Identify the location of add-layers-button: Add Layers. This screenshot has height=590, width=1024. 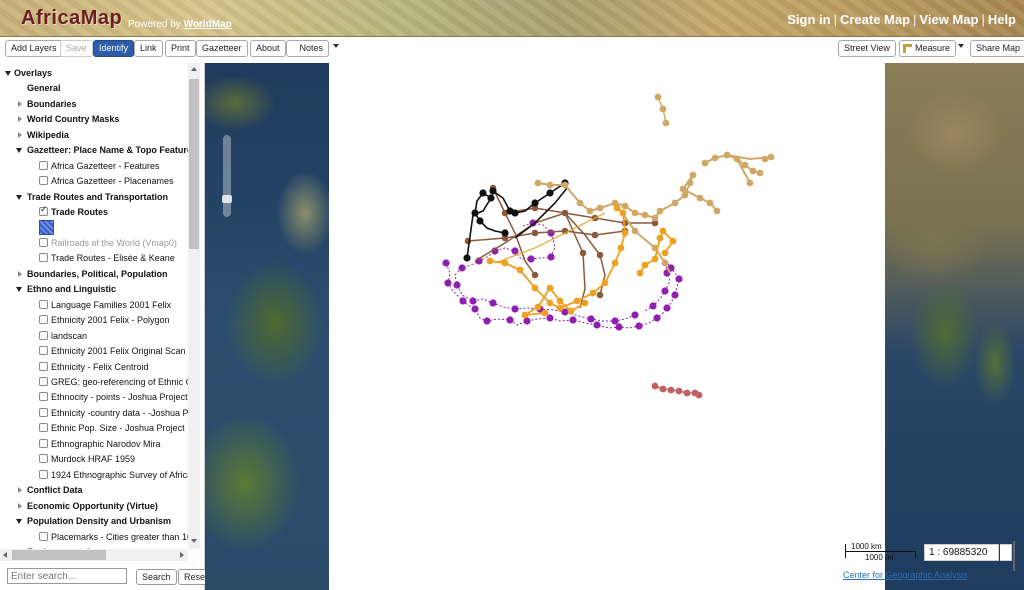
(34, 48).